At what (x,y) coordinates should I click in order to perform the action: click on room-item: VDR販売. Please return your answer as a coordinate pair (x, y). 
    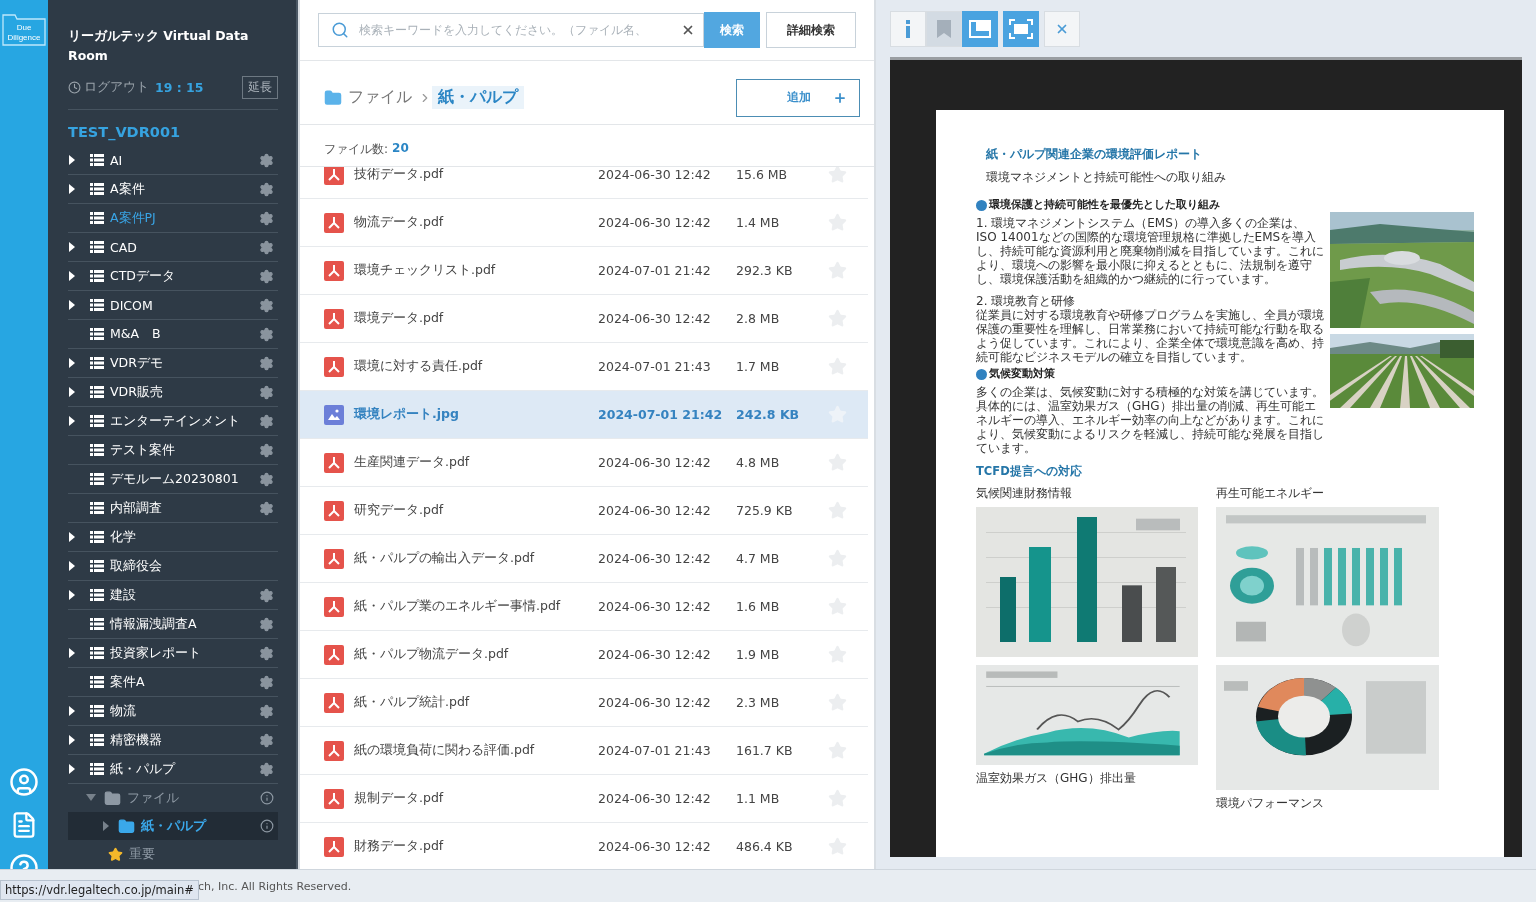
    Looking at the image, I should click on (173, 392).